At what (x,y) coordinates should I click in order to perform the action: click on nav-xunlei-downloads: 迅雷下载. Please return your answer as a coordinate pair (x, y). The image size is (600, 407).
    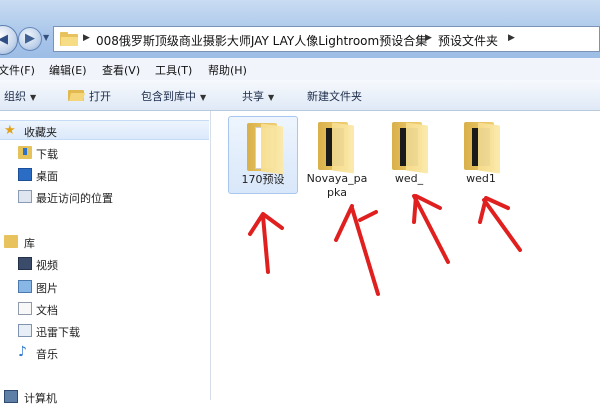
    Looking at the image, I should click on (104, 331).